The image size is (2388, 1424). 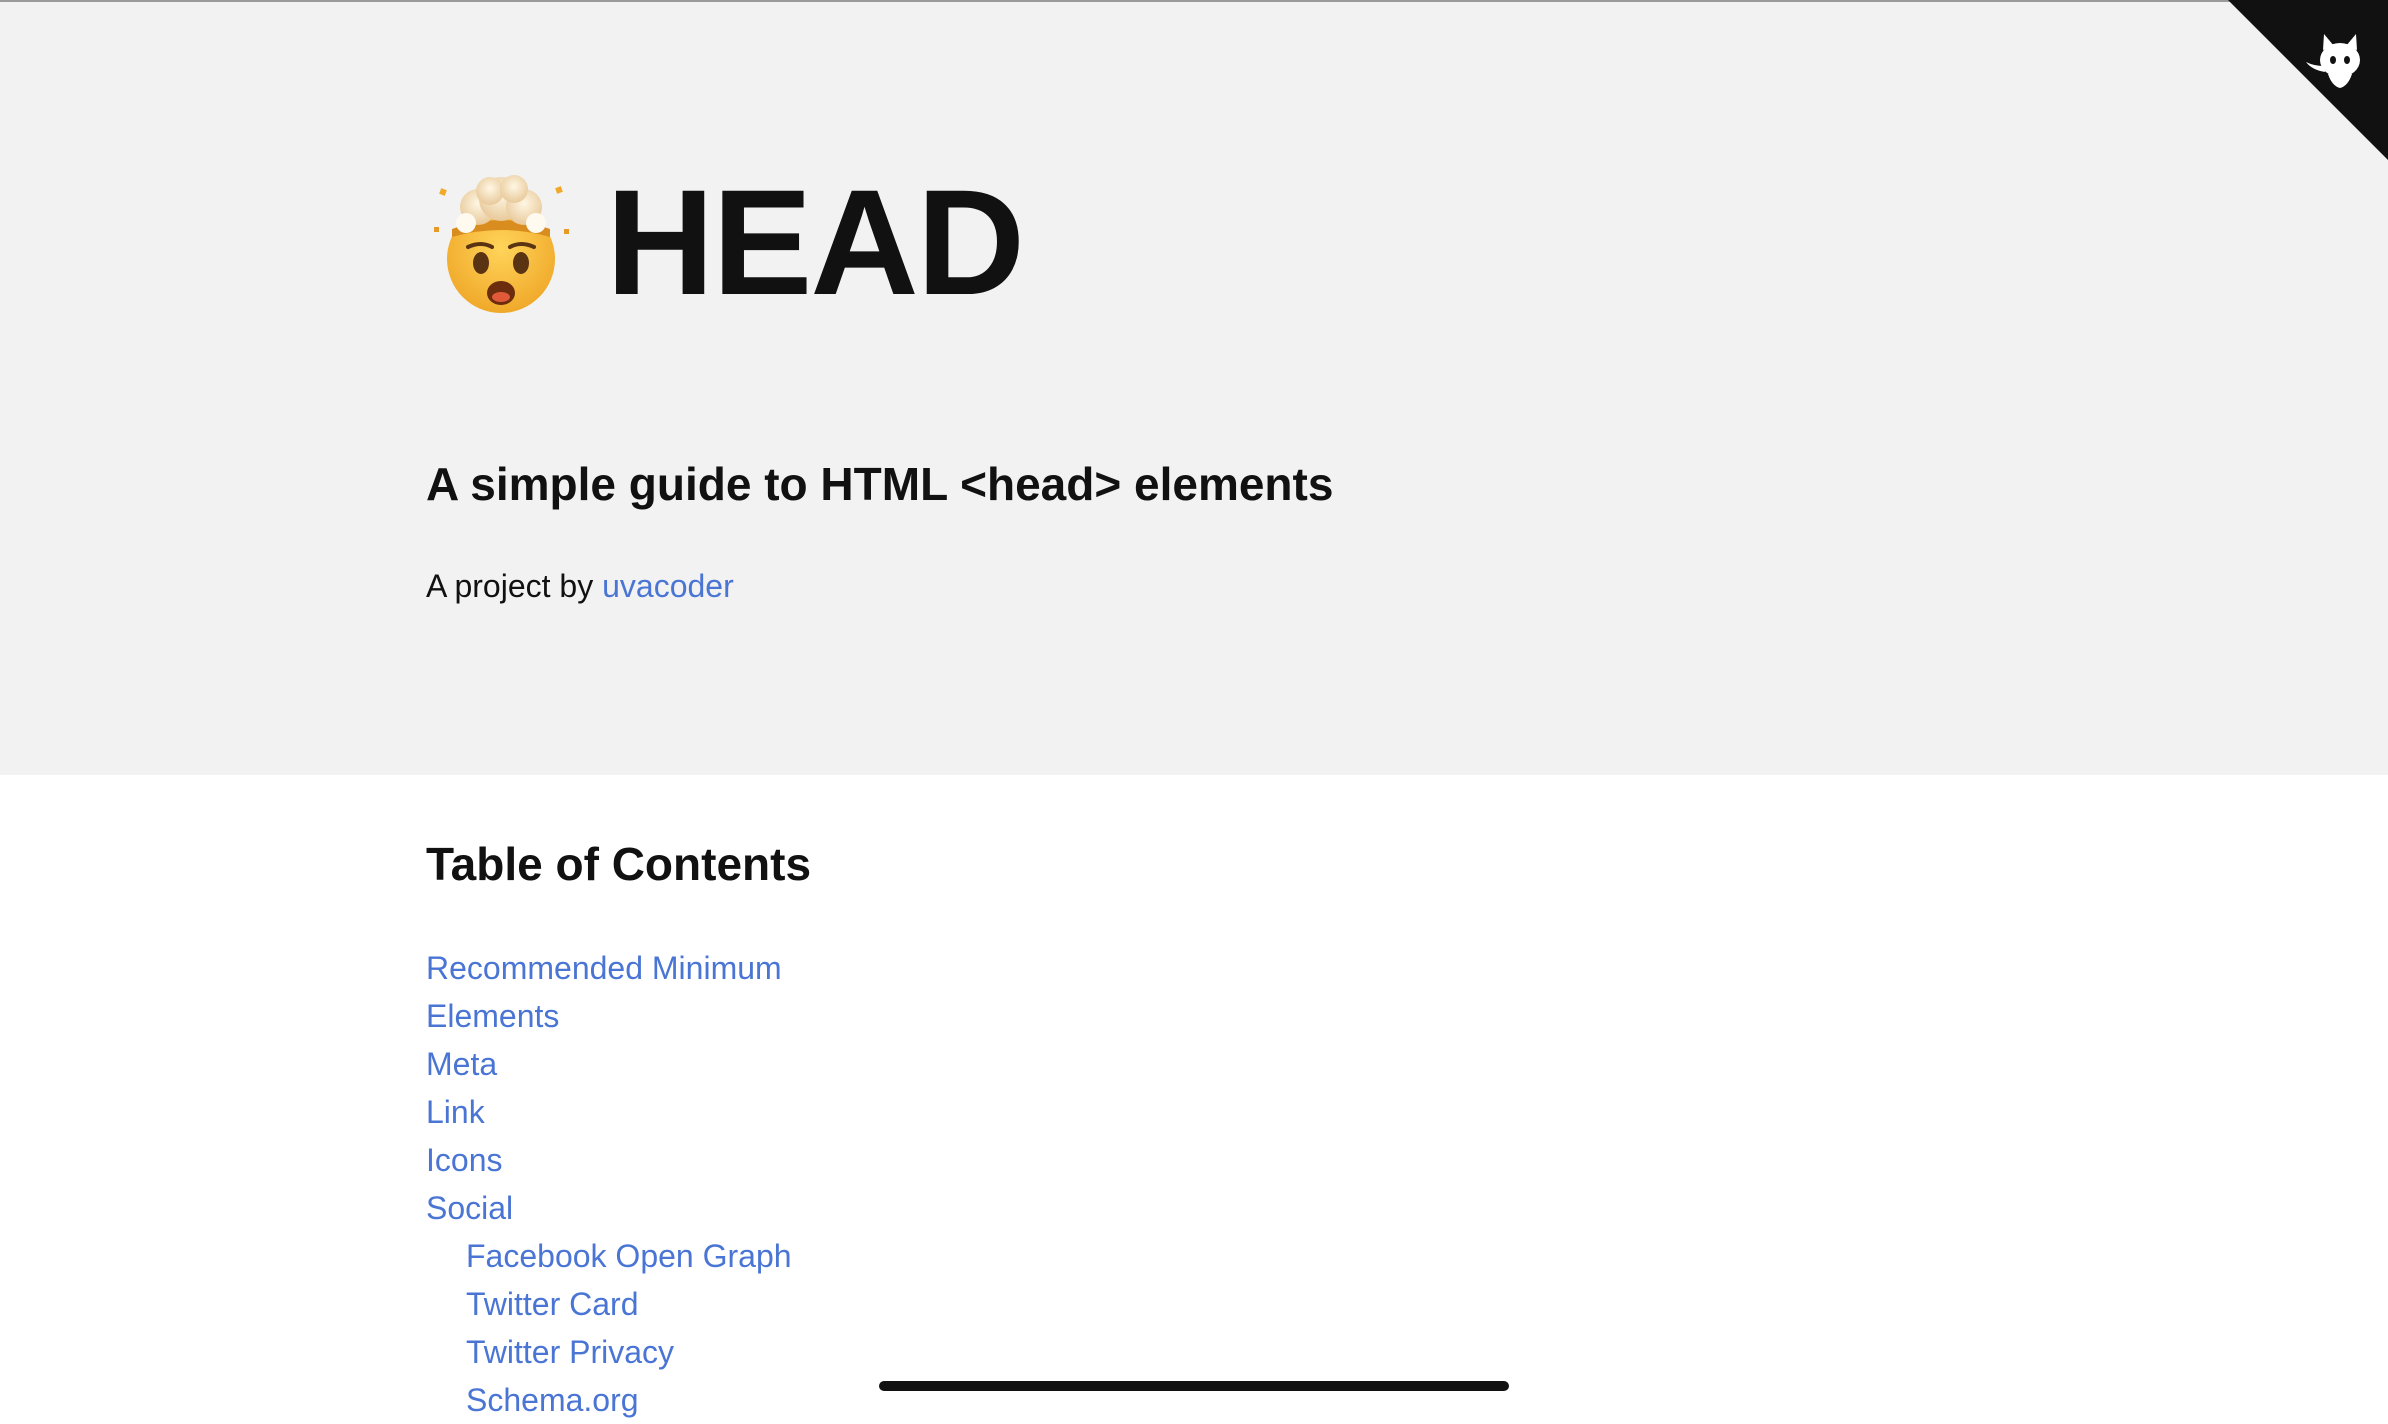 What do you see at coordinates (609, 1016) in the screenshot?
I see `toc-item: Elements` at bounding box center [609, 1016].